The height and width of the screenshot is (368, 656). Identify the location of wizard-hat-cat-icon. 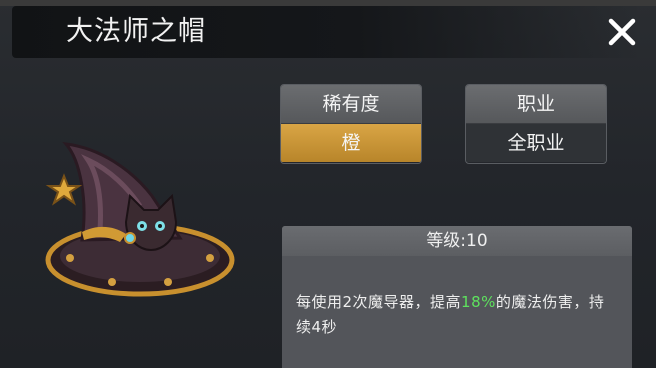
(140, 219).